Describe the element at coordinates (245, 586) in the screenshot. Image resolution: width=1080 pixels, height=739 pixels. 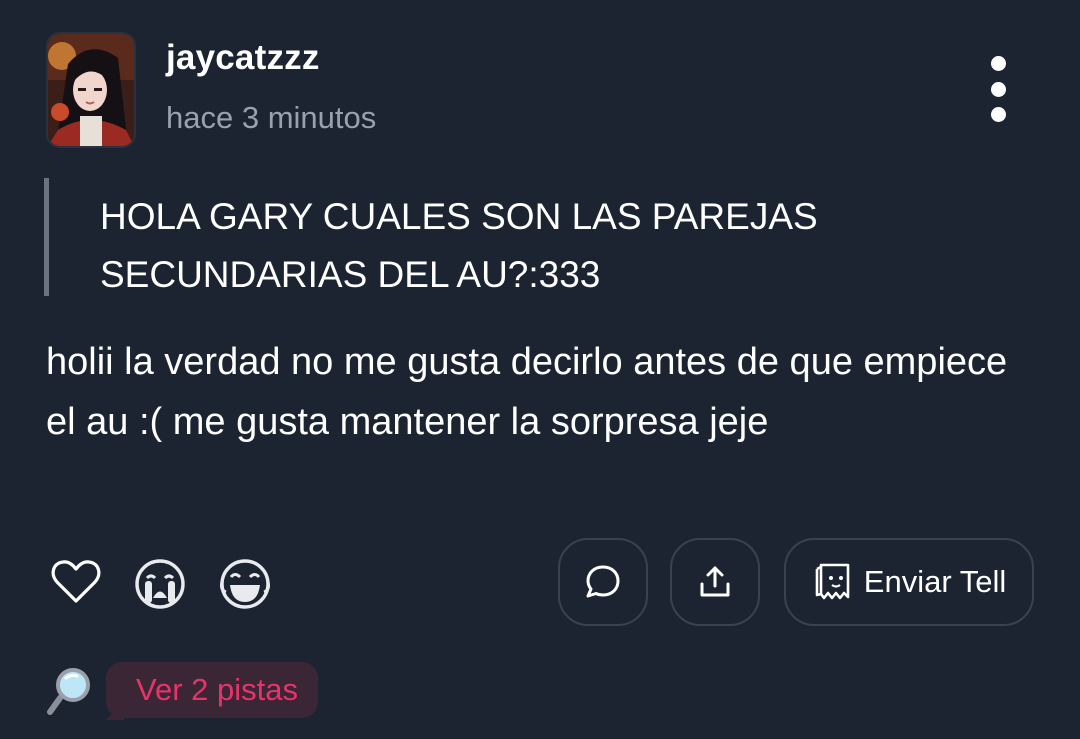
I see `laughing-face-icon` at that location.